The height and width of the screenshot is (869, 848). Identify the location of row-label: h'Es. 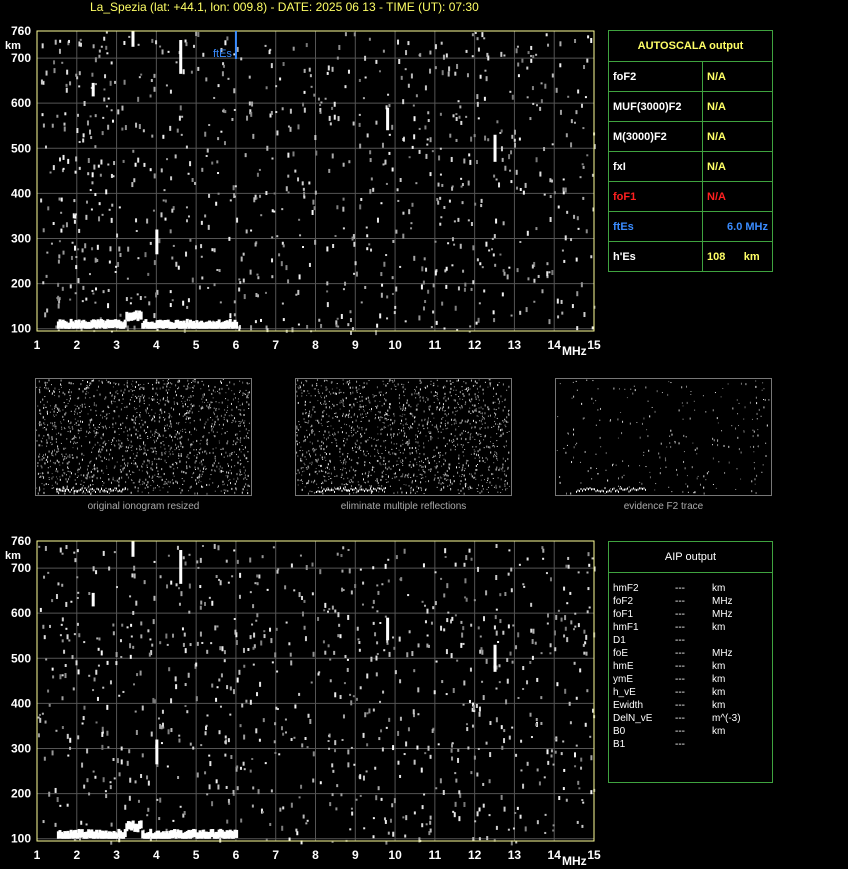
(655, 256).